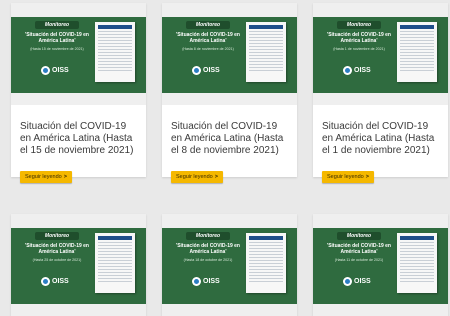  I want to click on thumbnail-date: (Hasta 25 de octubre de 2021), so click(57, 260).